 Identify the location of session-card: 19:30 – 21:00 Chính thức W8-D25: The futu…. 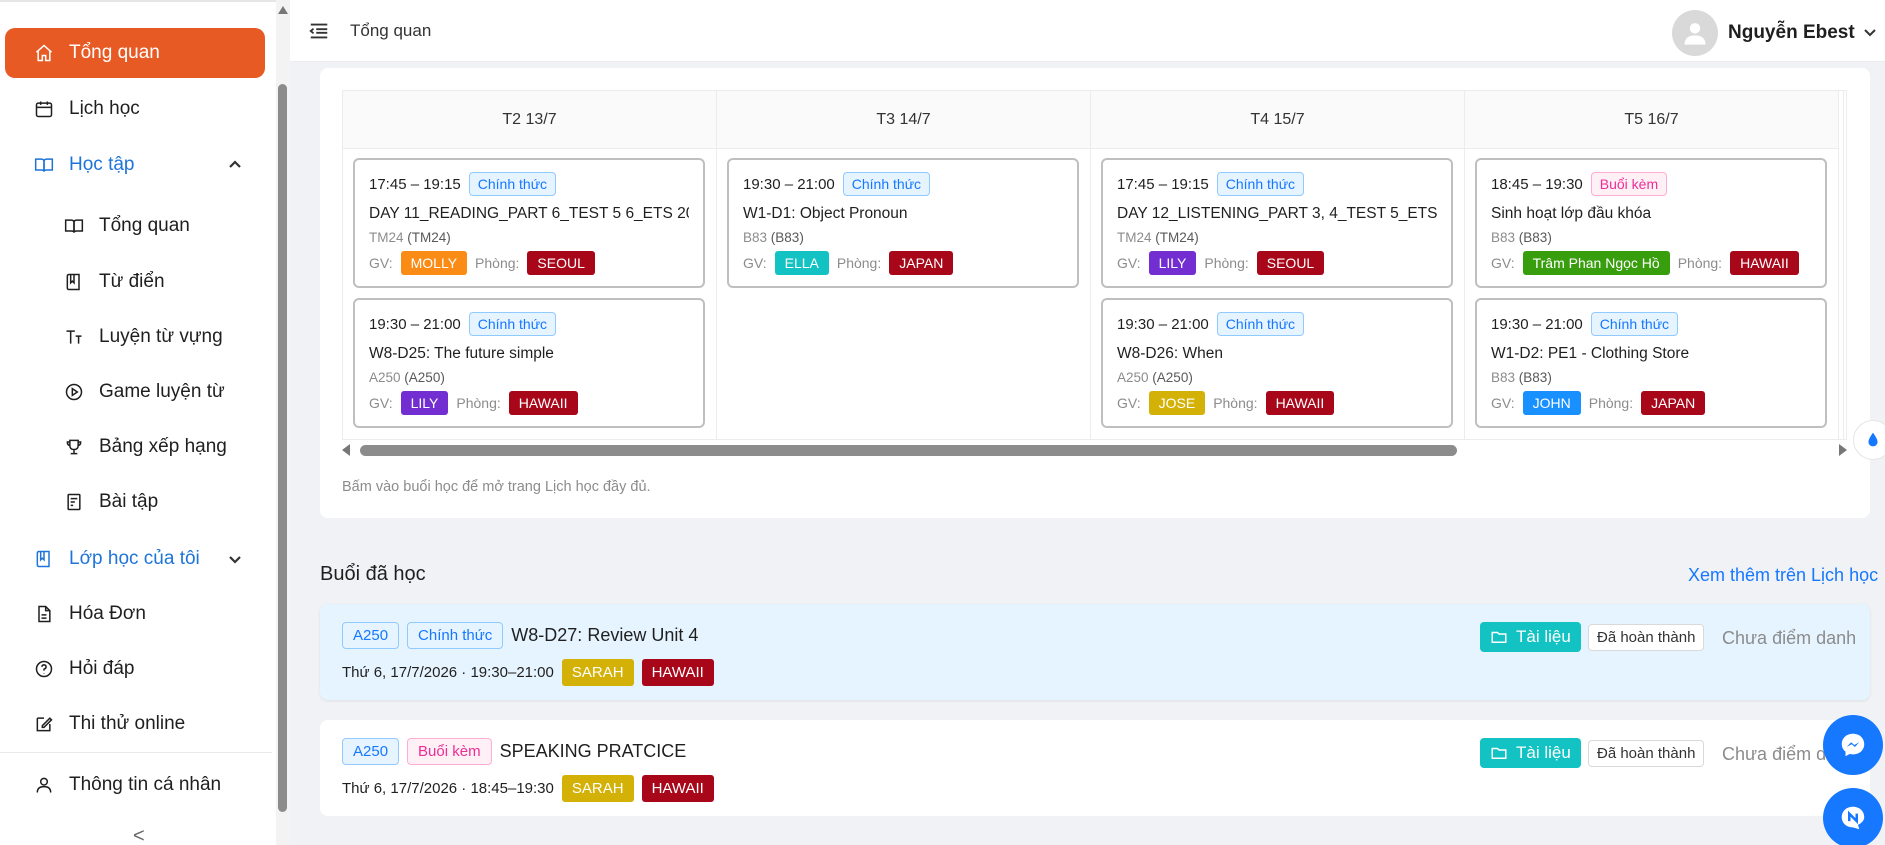
(529, 363).